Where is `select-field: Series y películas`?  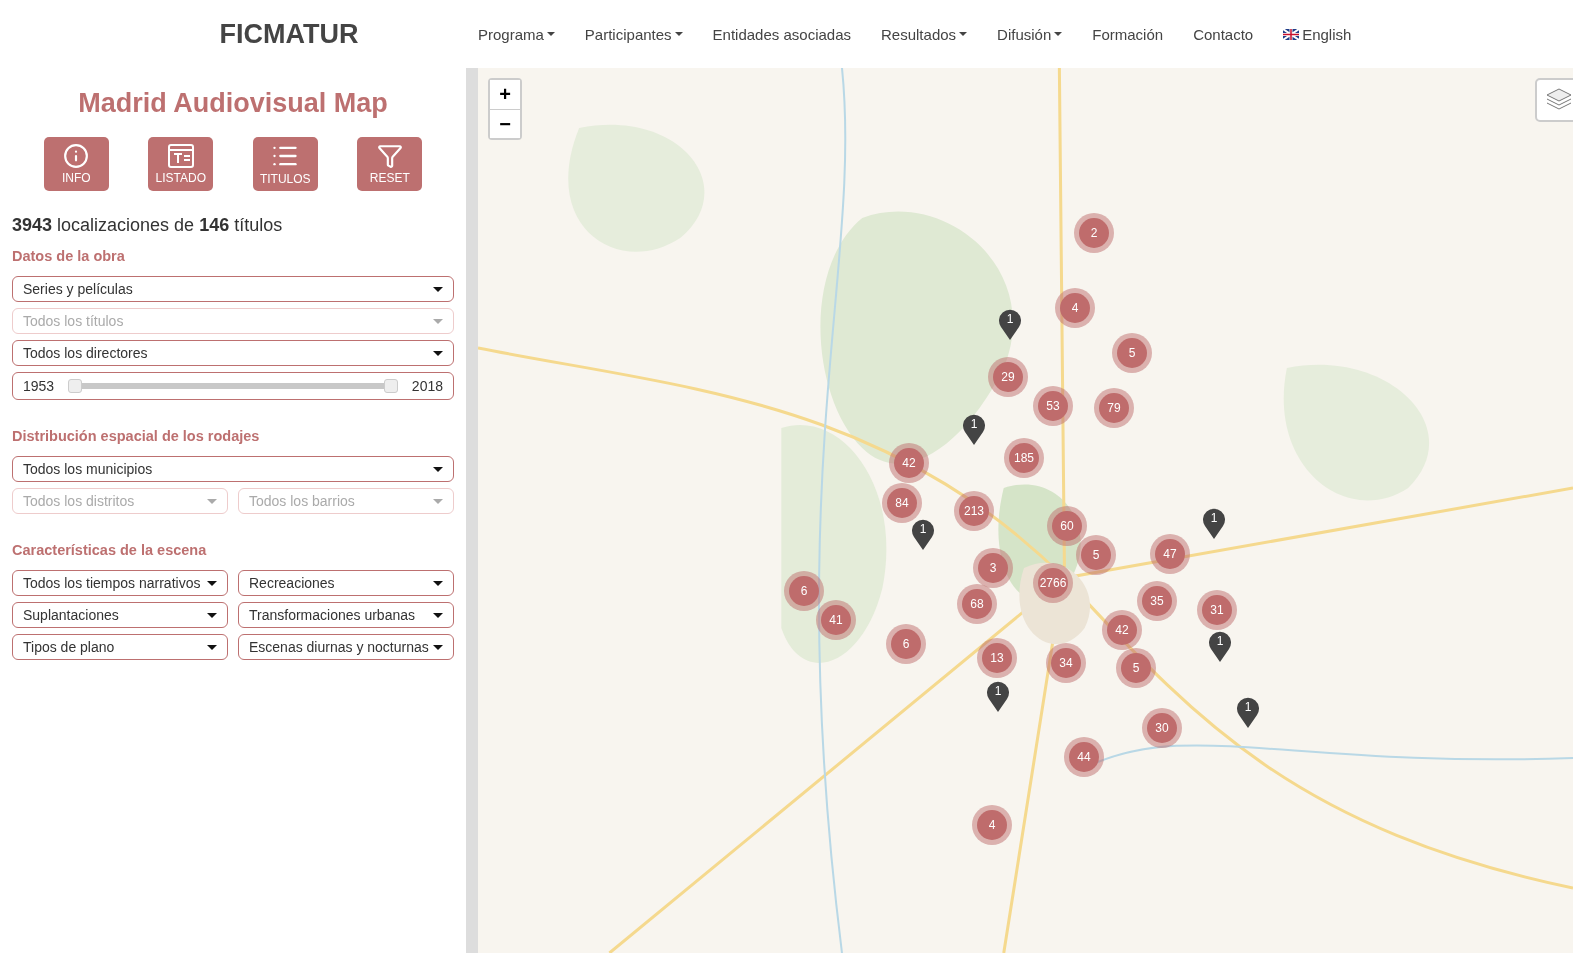 select-field: Series y películas is located at coordinates (233, 289).